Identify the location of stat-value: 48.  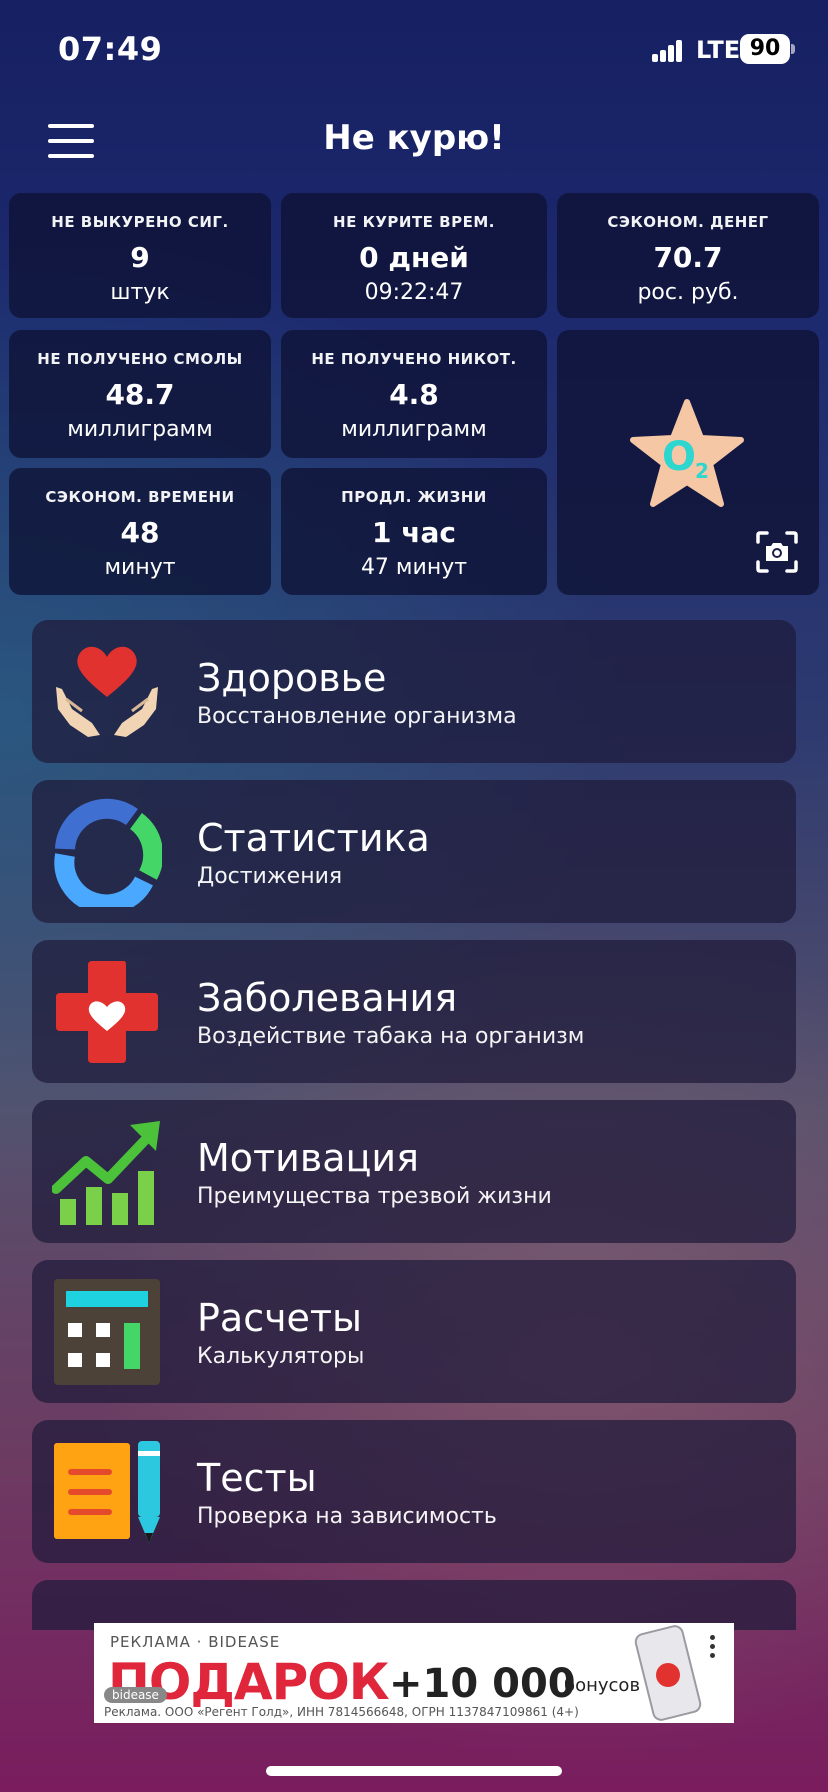
(140, 532).